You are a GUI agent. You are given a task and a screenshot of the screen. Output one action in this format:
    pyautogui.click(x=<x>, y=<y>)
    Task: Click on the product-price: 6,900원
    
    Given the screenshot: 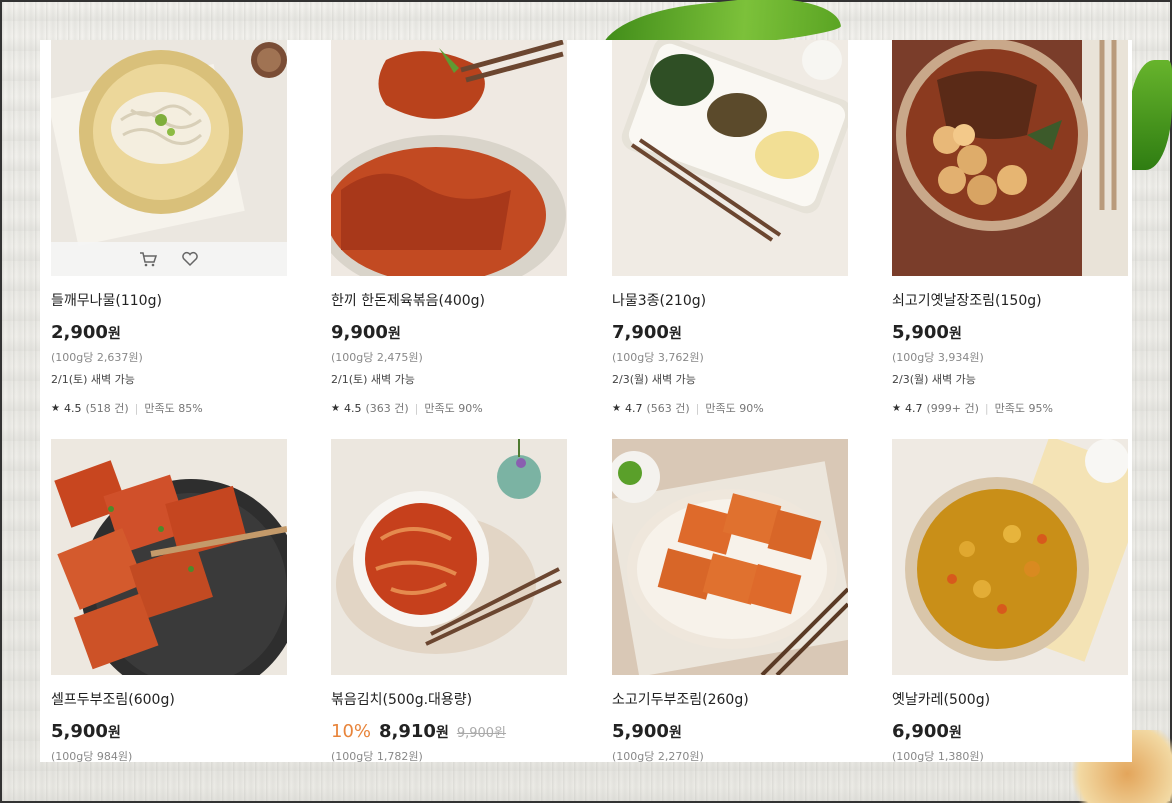 What is the action you would take?
    pyautogui.click(x=927, y=731)
    